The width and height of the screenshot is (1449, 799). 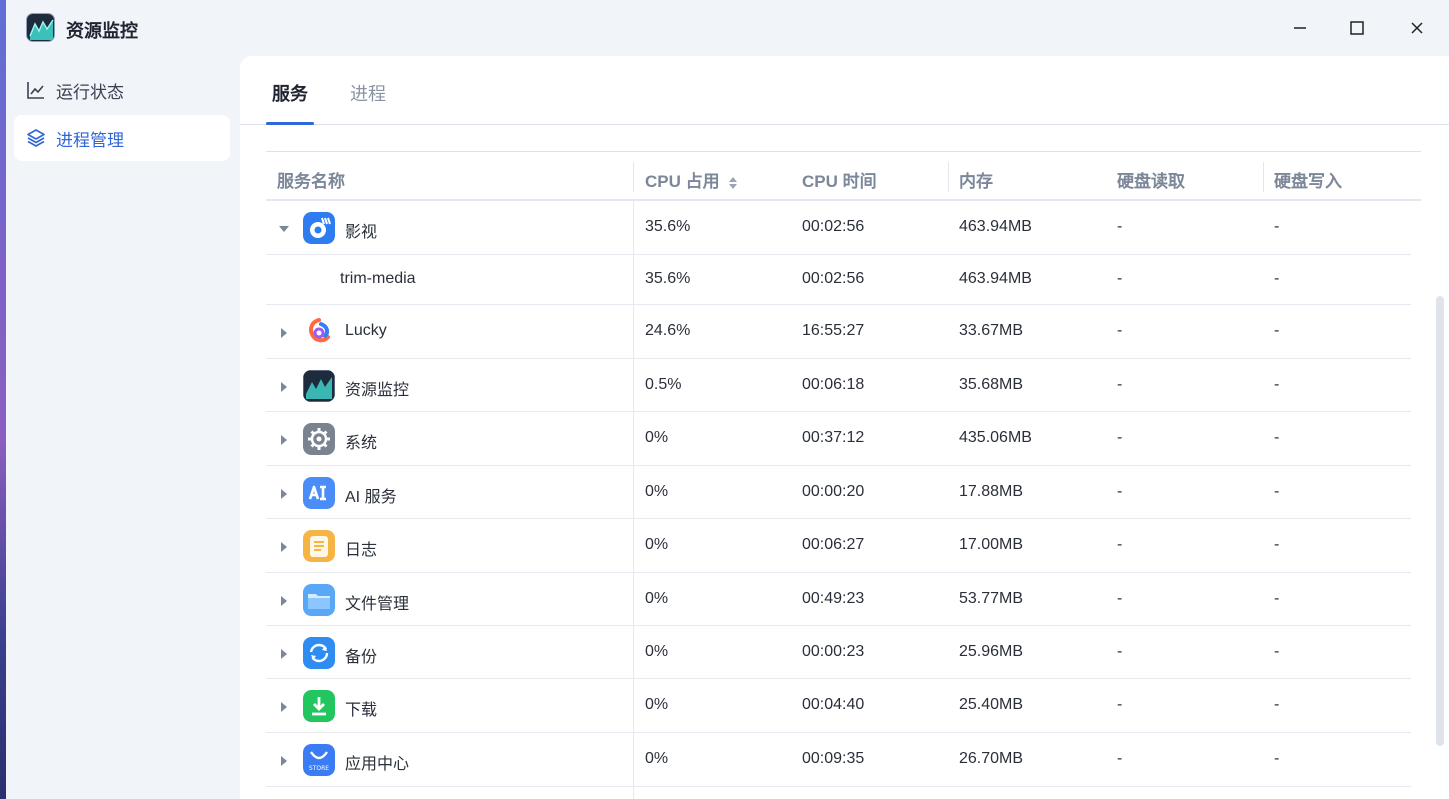 I want to click on cpu-time-cell: 00:37:12, so click(x=833, y=437).